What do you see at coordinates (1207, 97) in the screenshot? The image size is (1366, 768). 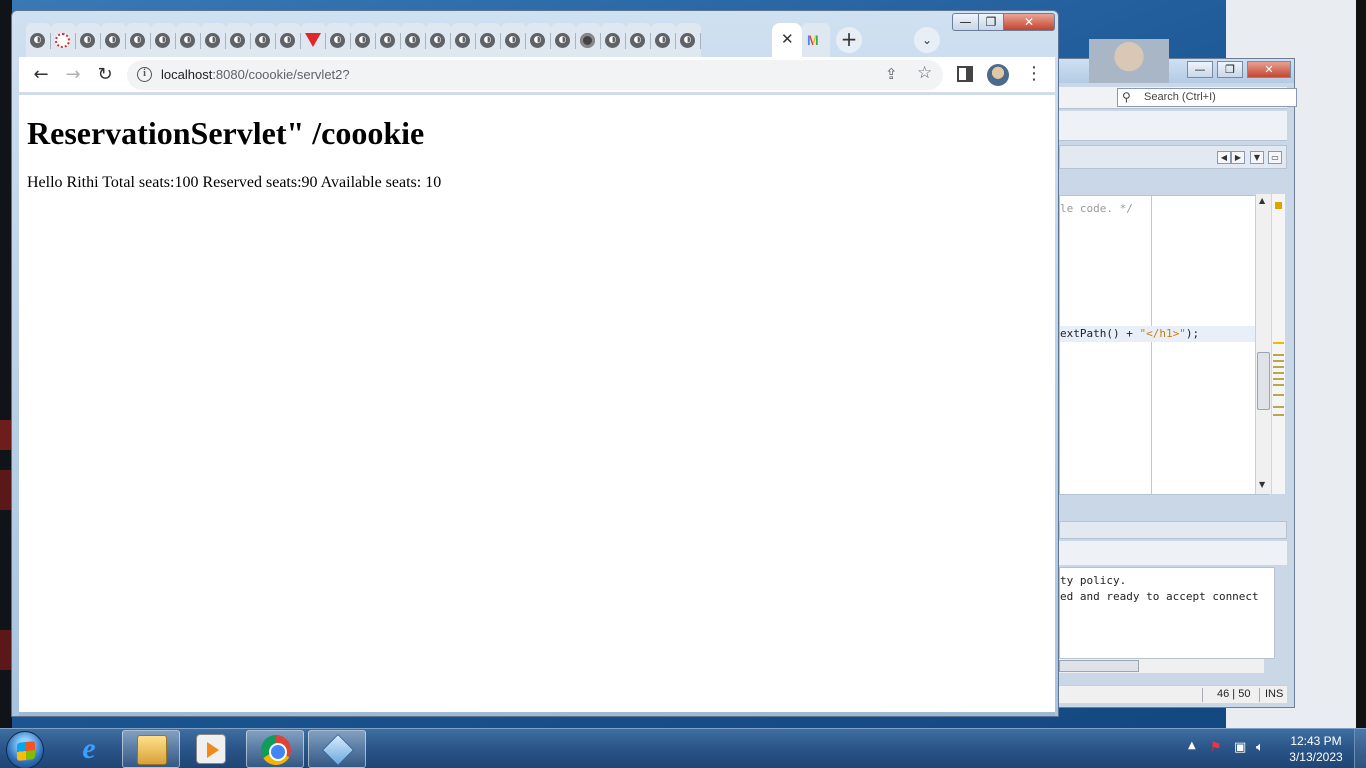 I see `netbeans-search-input: ⚲ Search (Ctrl+I)` at bounding box center [1207, 97].